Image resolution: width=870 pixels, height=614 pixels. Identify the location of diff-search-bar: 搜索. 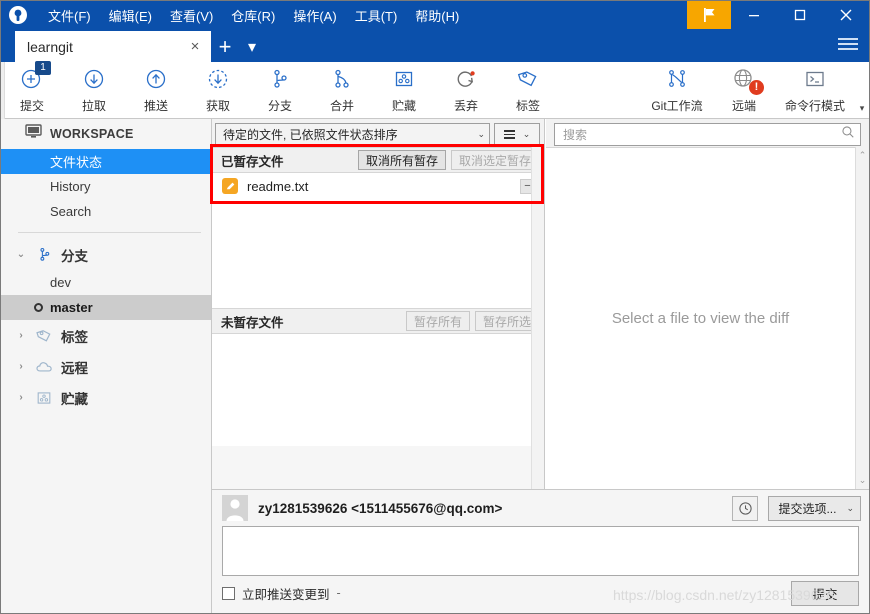
(707, 133).